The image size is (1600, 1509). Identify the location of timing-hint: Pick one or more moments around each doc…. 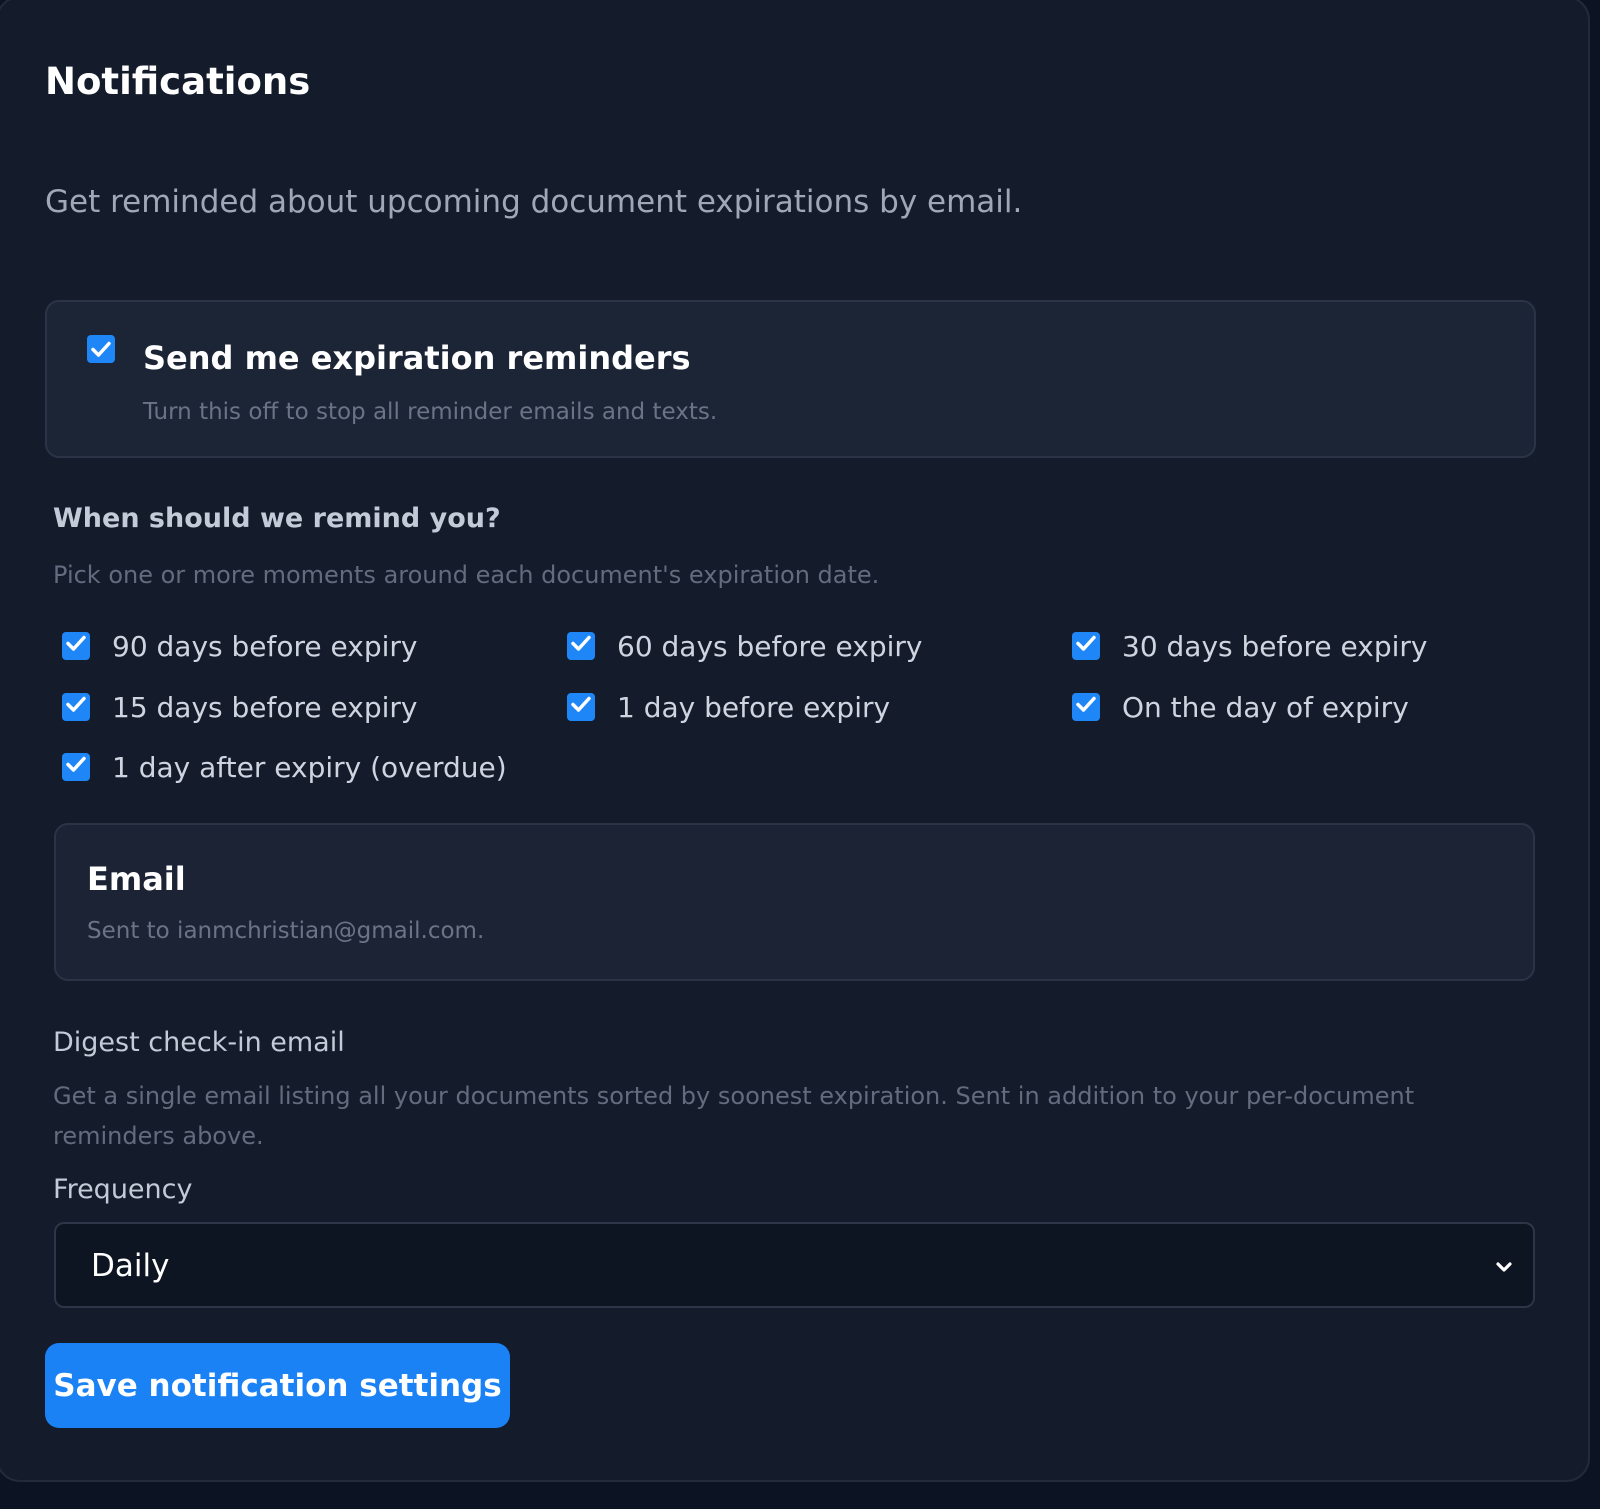
(466, 575).